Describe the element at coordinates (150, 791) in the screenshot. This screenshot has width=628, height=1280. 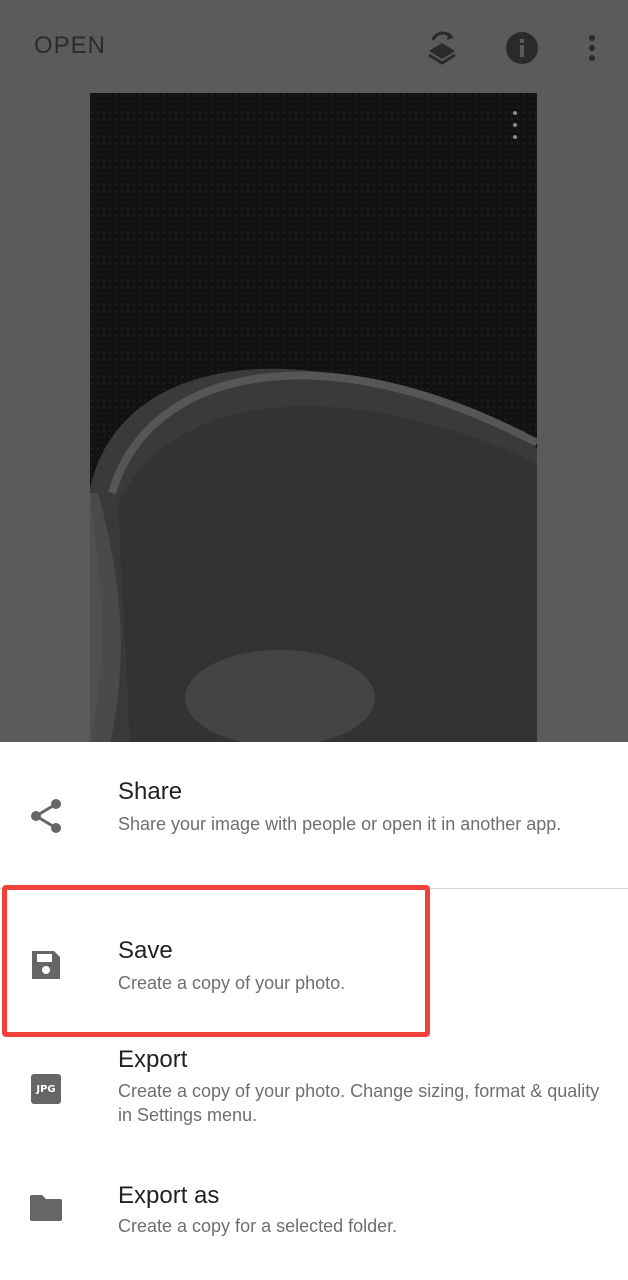
I see `share-title: Share` at that location.